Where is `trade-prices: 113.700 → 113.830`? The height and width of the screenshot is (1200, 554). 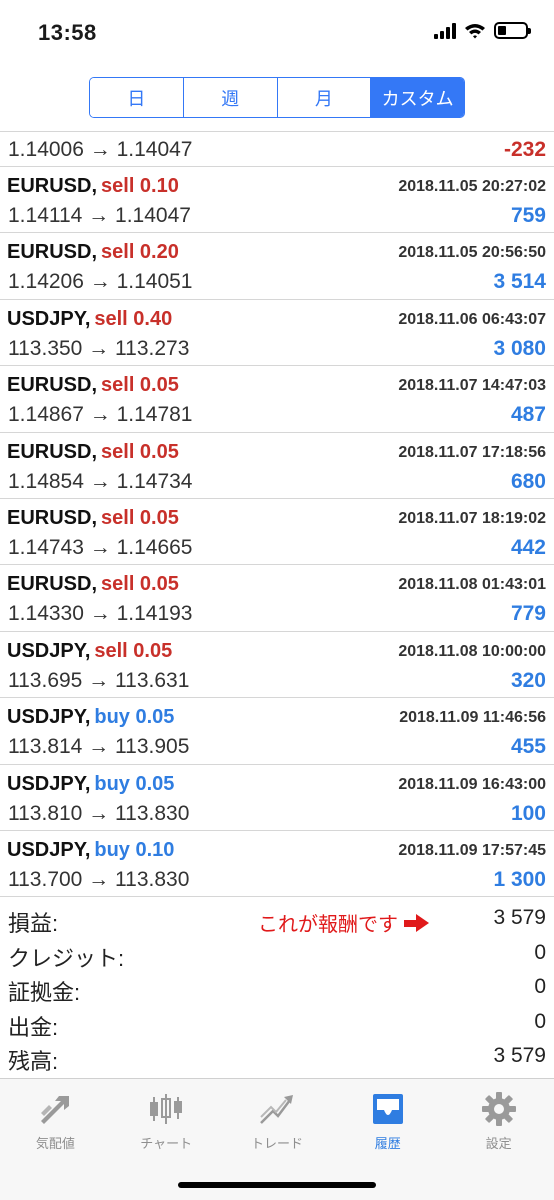 trade-prices: 113.700 → 113.830 is located at coordinates (99, 879).